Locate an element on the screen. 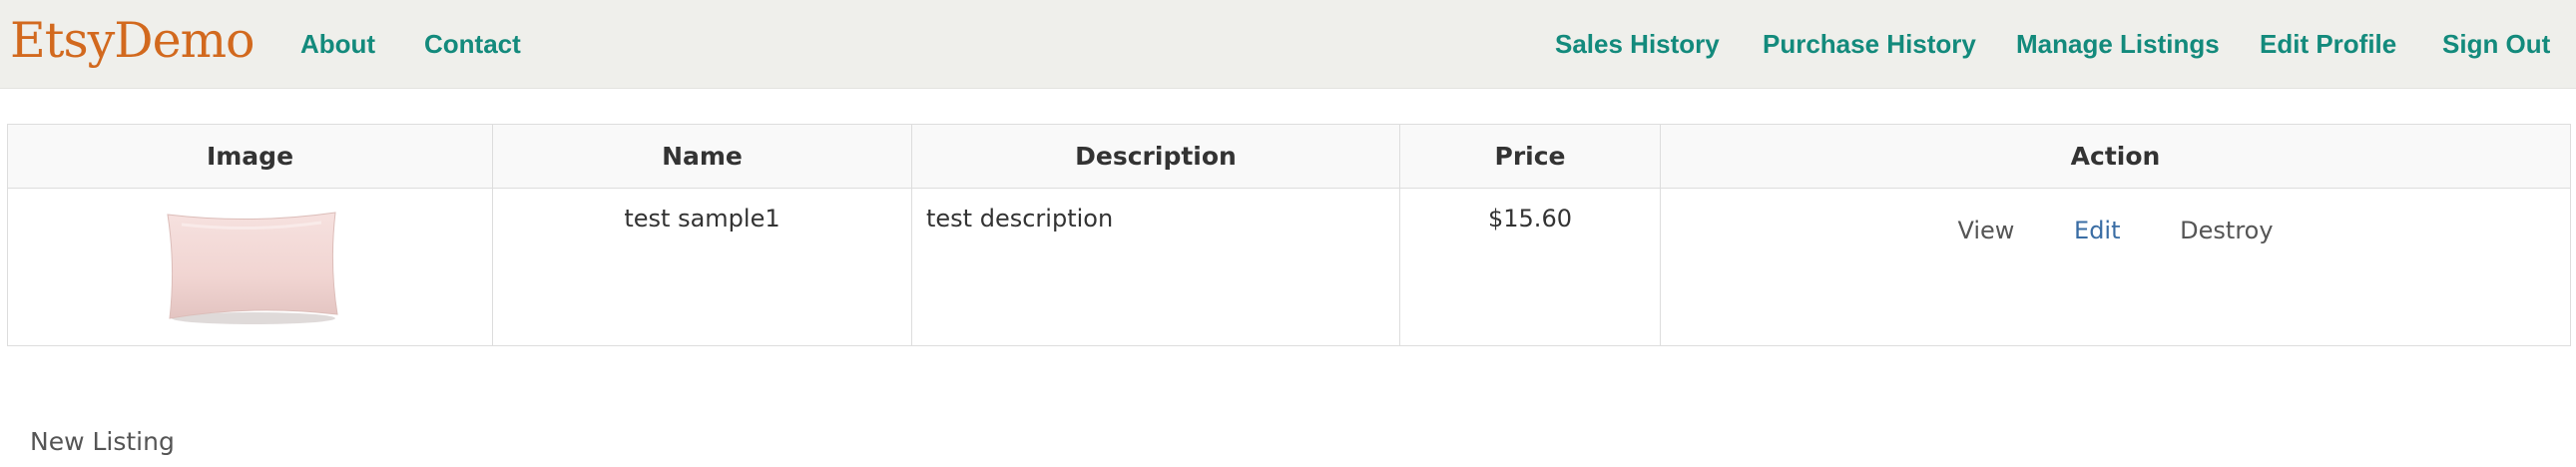 The width and height of the screenshot is (2576, 467). new-listing-link: New Listing is located at coordinates (102, 441).